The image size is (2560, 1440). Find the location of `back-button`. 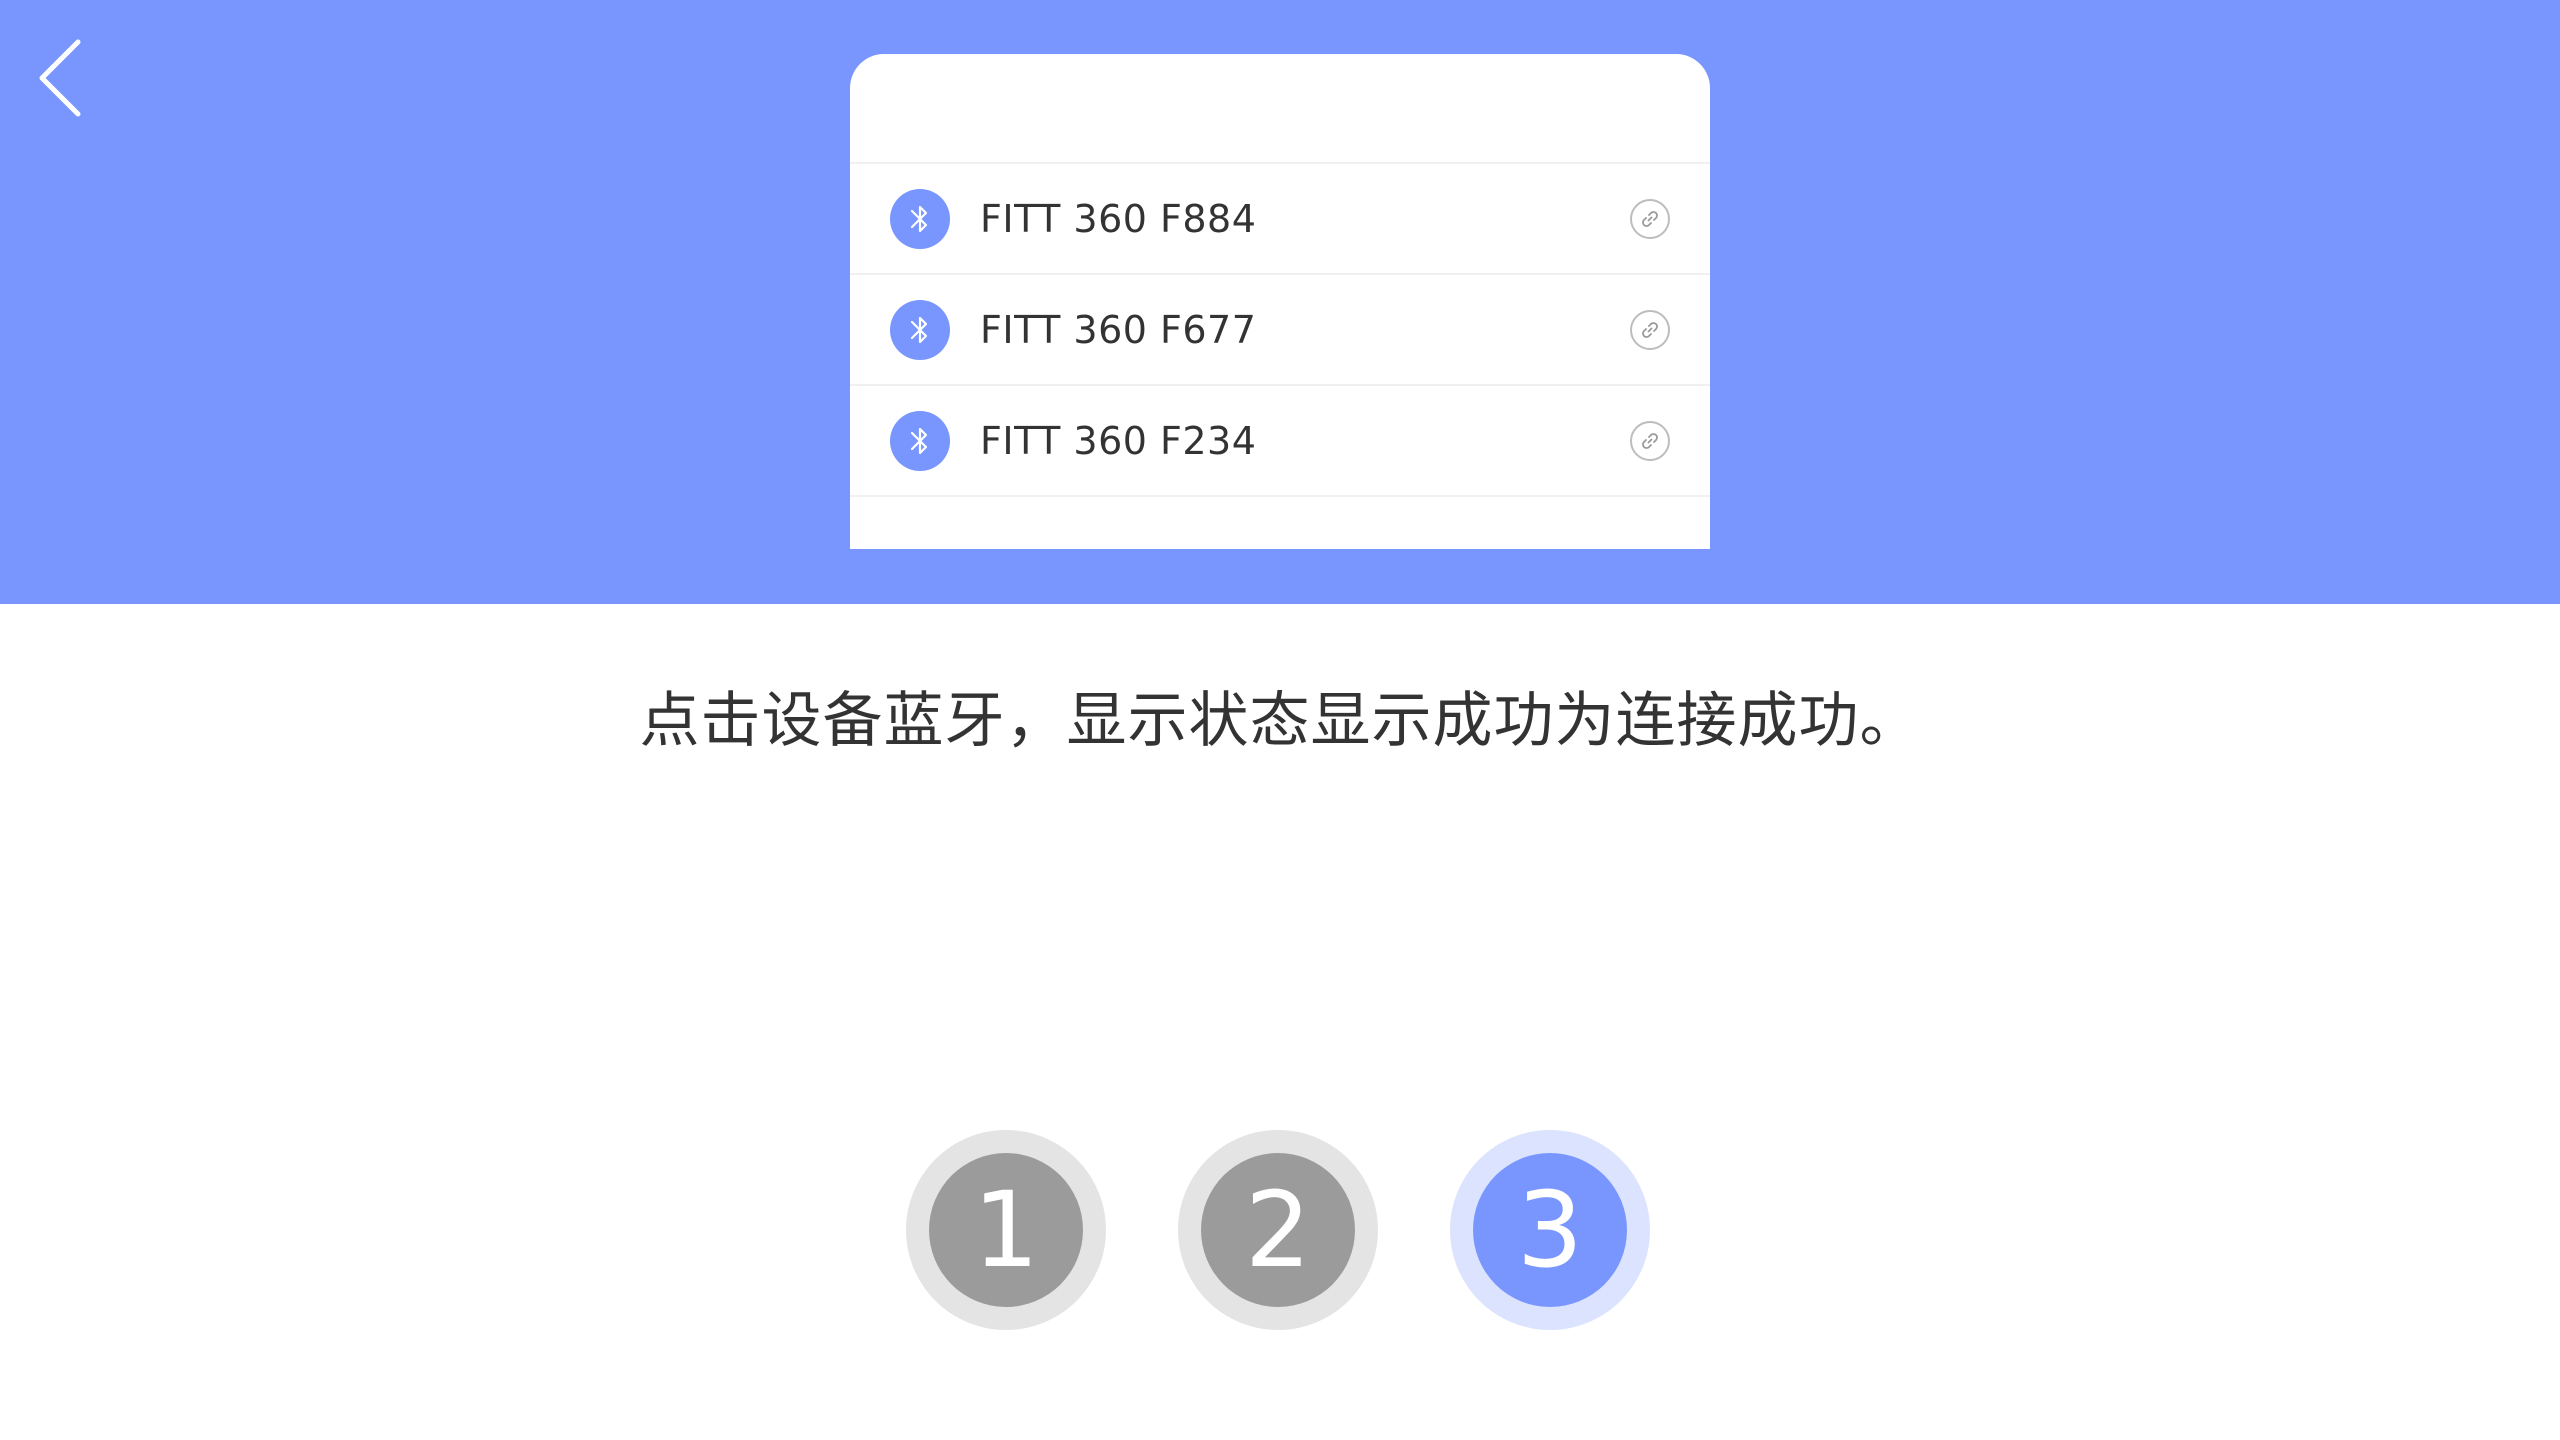

back-button is located at coordinates (60, 78).